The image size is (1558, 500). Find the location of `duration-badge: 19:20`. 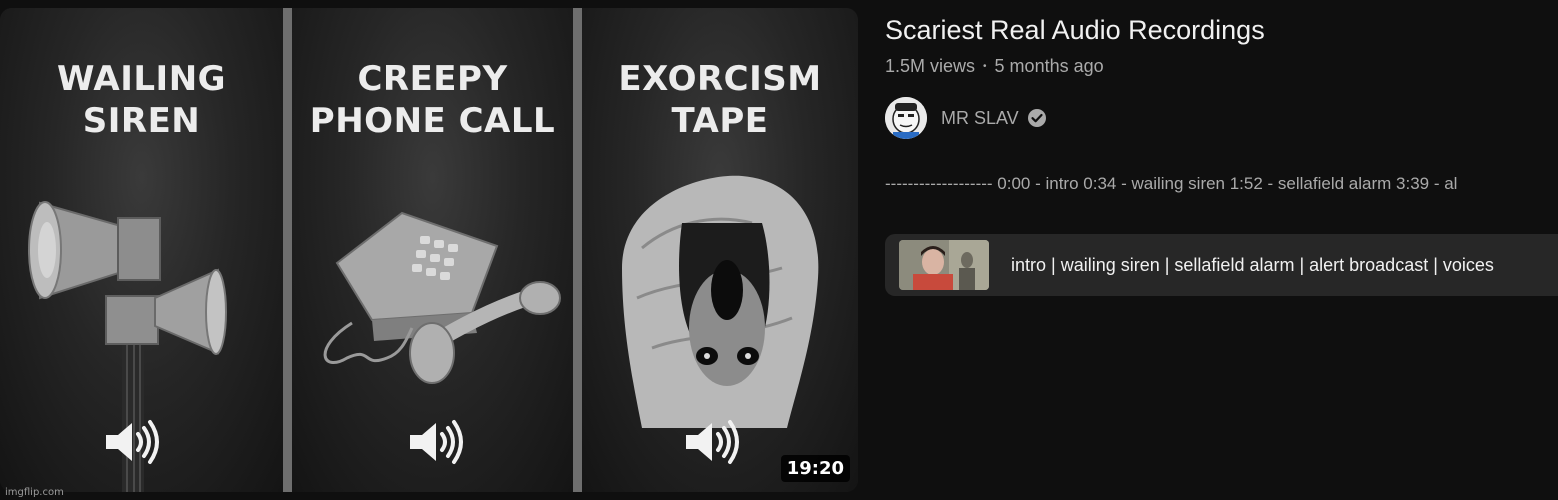

duration-badge: 19:20 is located at coordinates (815, 468).